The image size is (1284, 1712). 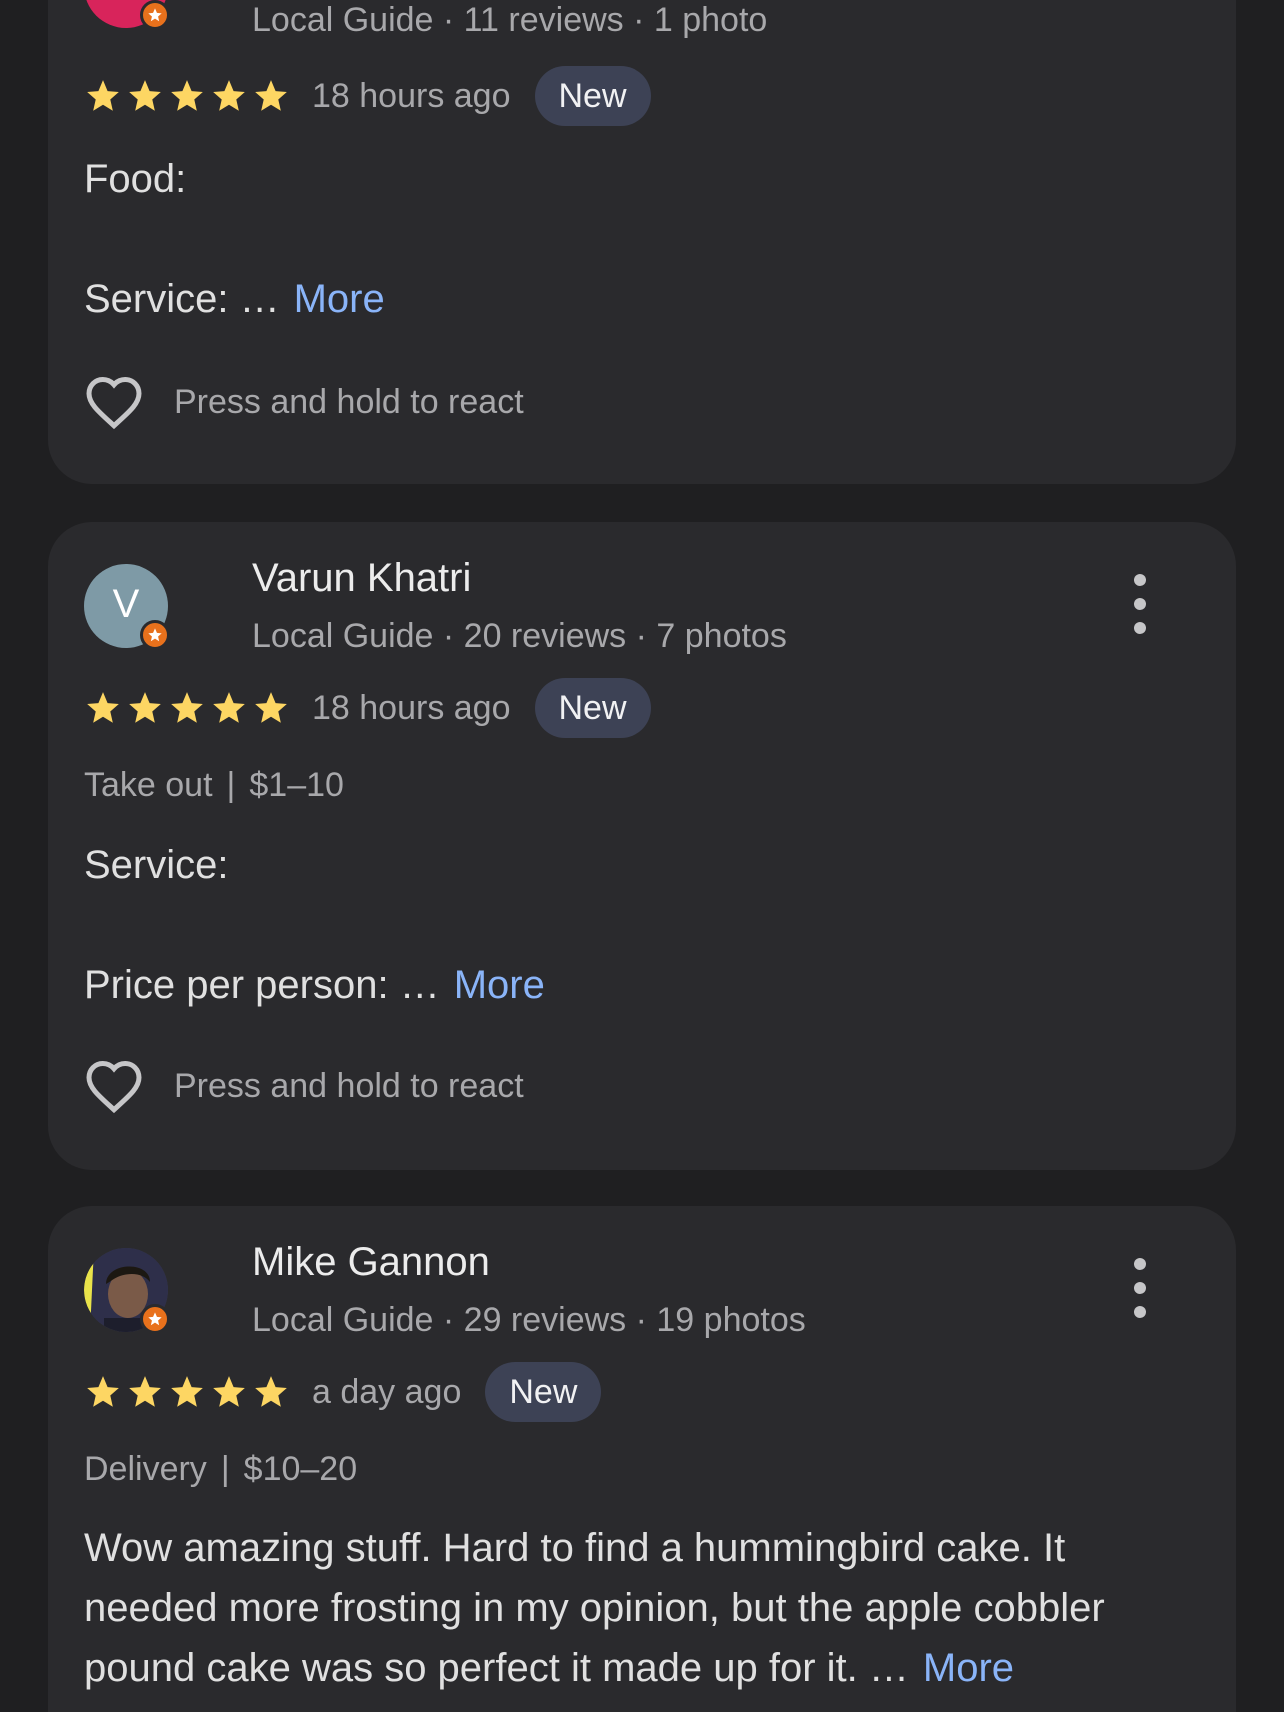 What do you see at coordinates (300, 1469) in the screenshot?
I see `price-range: $10–20` at bounding box center [300, 1469].